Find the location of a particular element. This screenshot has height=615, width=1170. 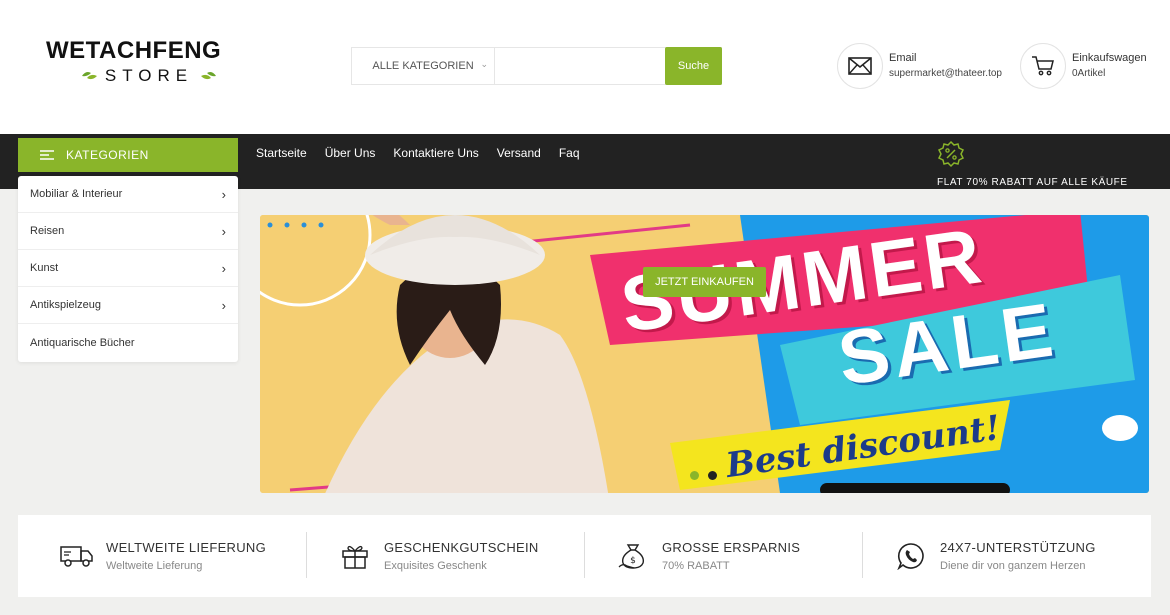

feature-subtitle: 70% RABATT is located at coordinates (696, 566).